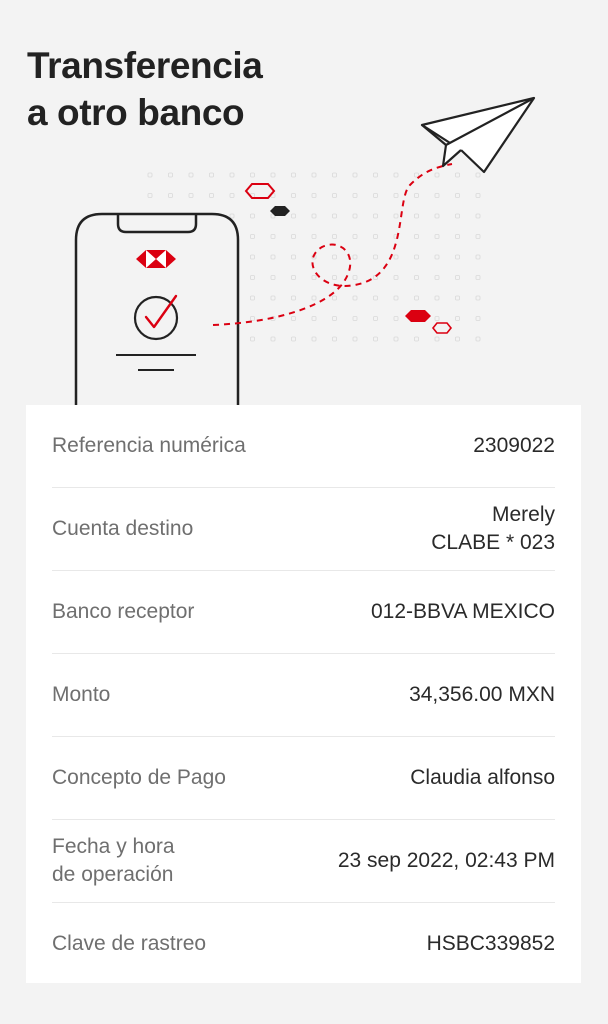 Image resolution: width=608 pixels, height=1024 pixels. Describe the element at coordinates (446, 860) in the screenshot. I see `detail-value: 23 sep 2022, 02:43 PM` at that location.